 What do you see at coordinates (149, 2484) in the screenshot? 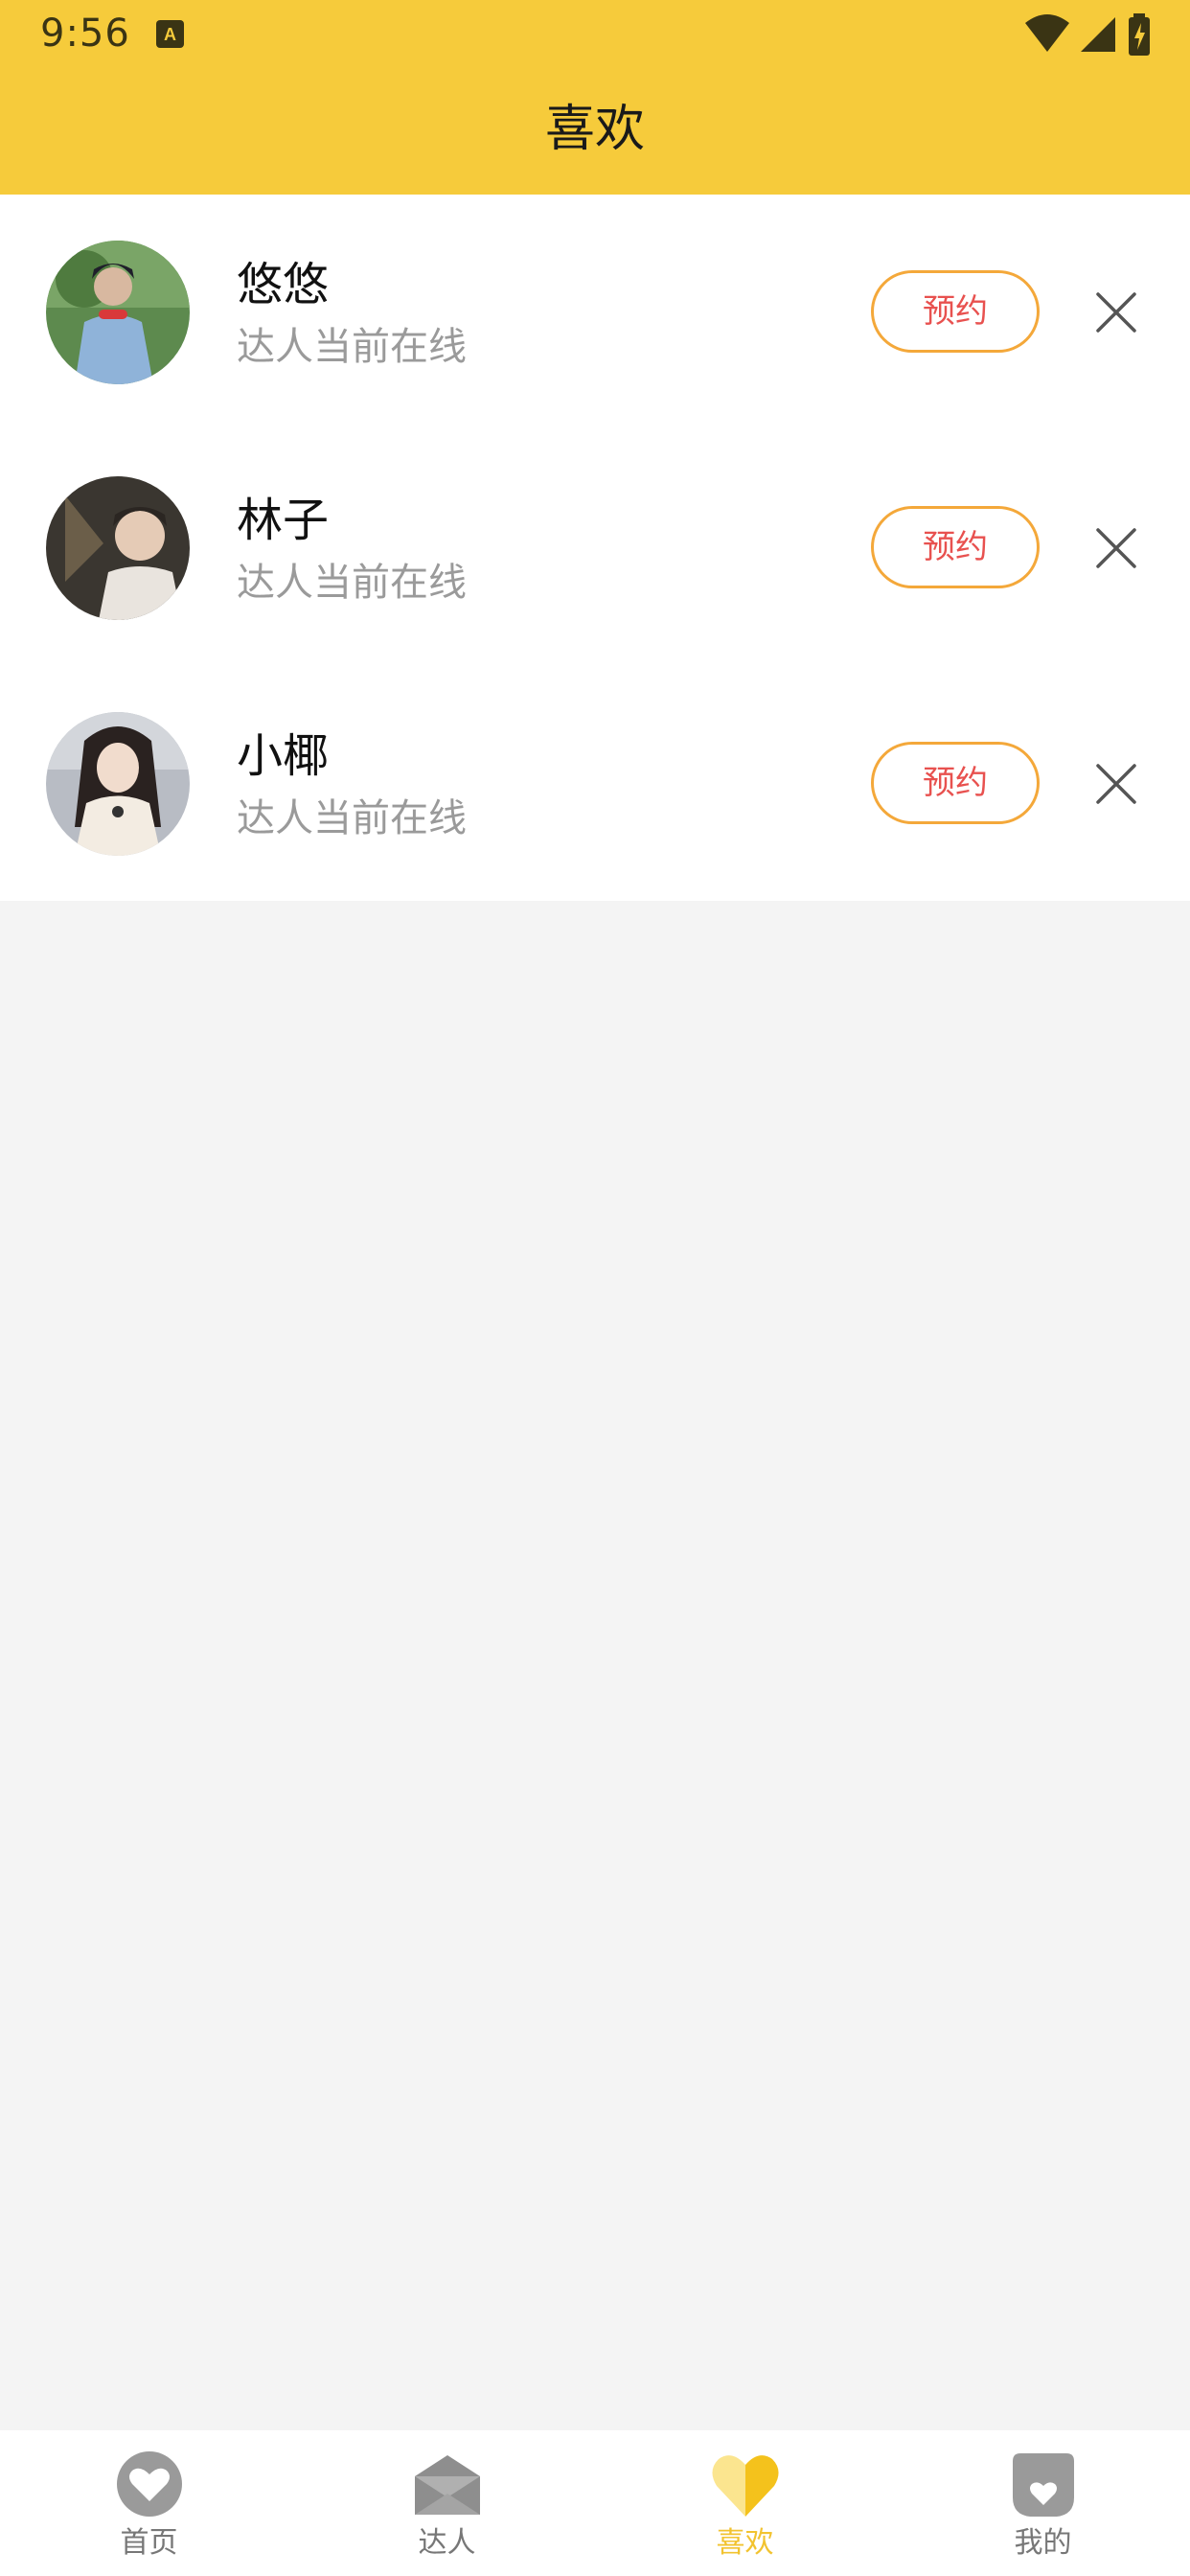
I see `heart-home-icon` at bounding box center [149, 2484].